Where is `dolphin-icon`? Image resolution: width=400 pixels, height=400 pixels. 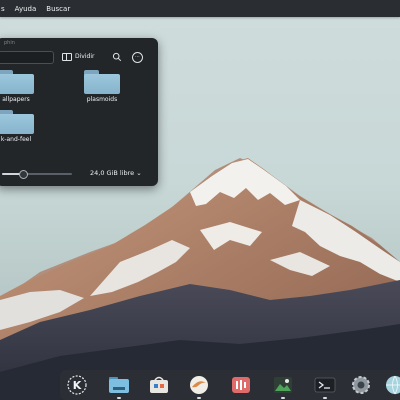 dolphin-icon is located at coordinates (119, 385).